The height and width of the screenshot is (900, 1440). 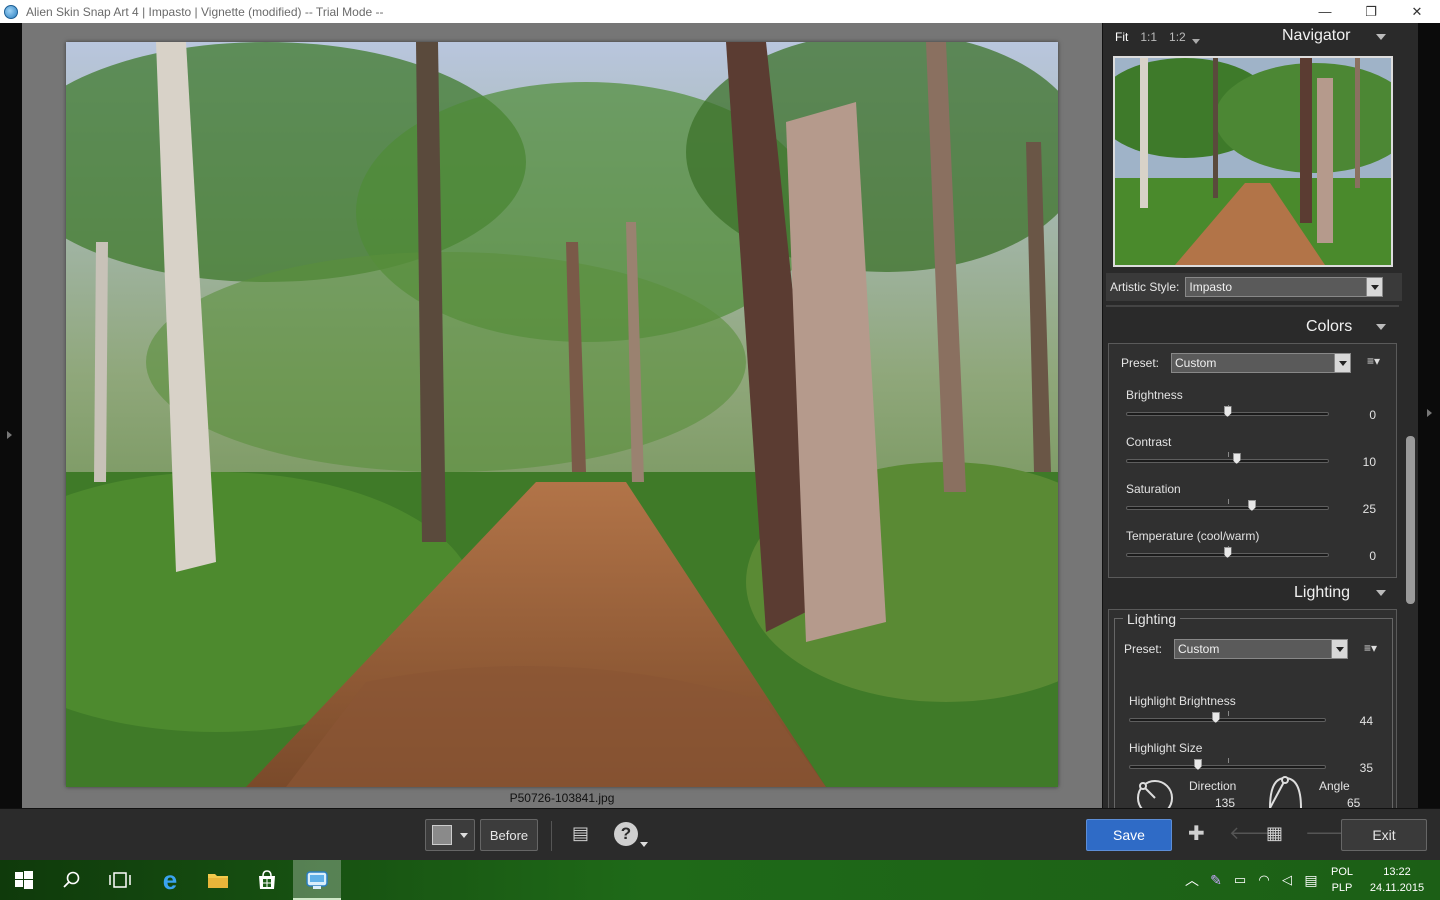 I want to click on right-panel-toggle, so click(x=1429, y=415).